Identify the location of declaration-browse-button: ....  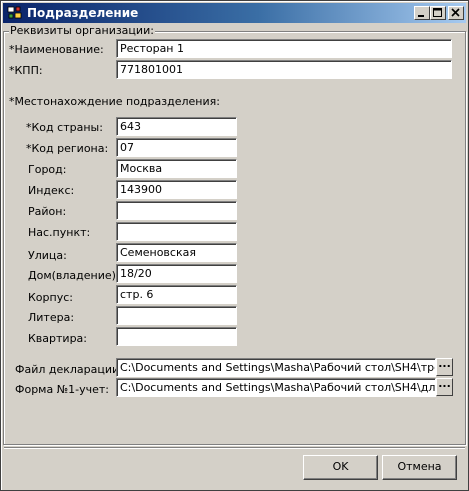
(444, 367).